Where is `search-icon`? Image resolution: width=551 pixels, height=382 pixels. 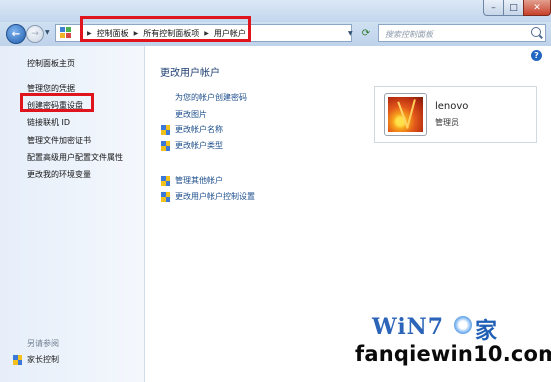
search-icon is located at coordinates (536, 32).